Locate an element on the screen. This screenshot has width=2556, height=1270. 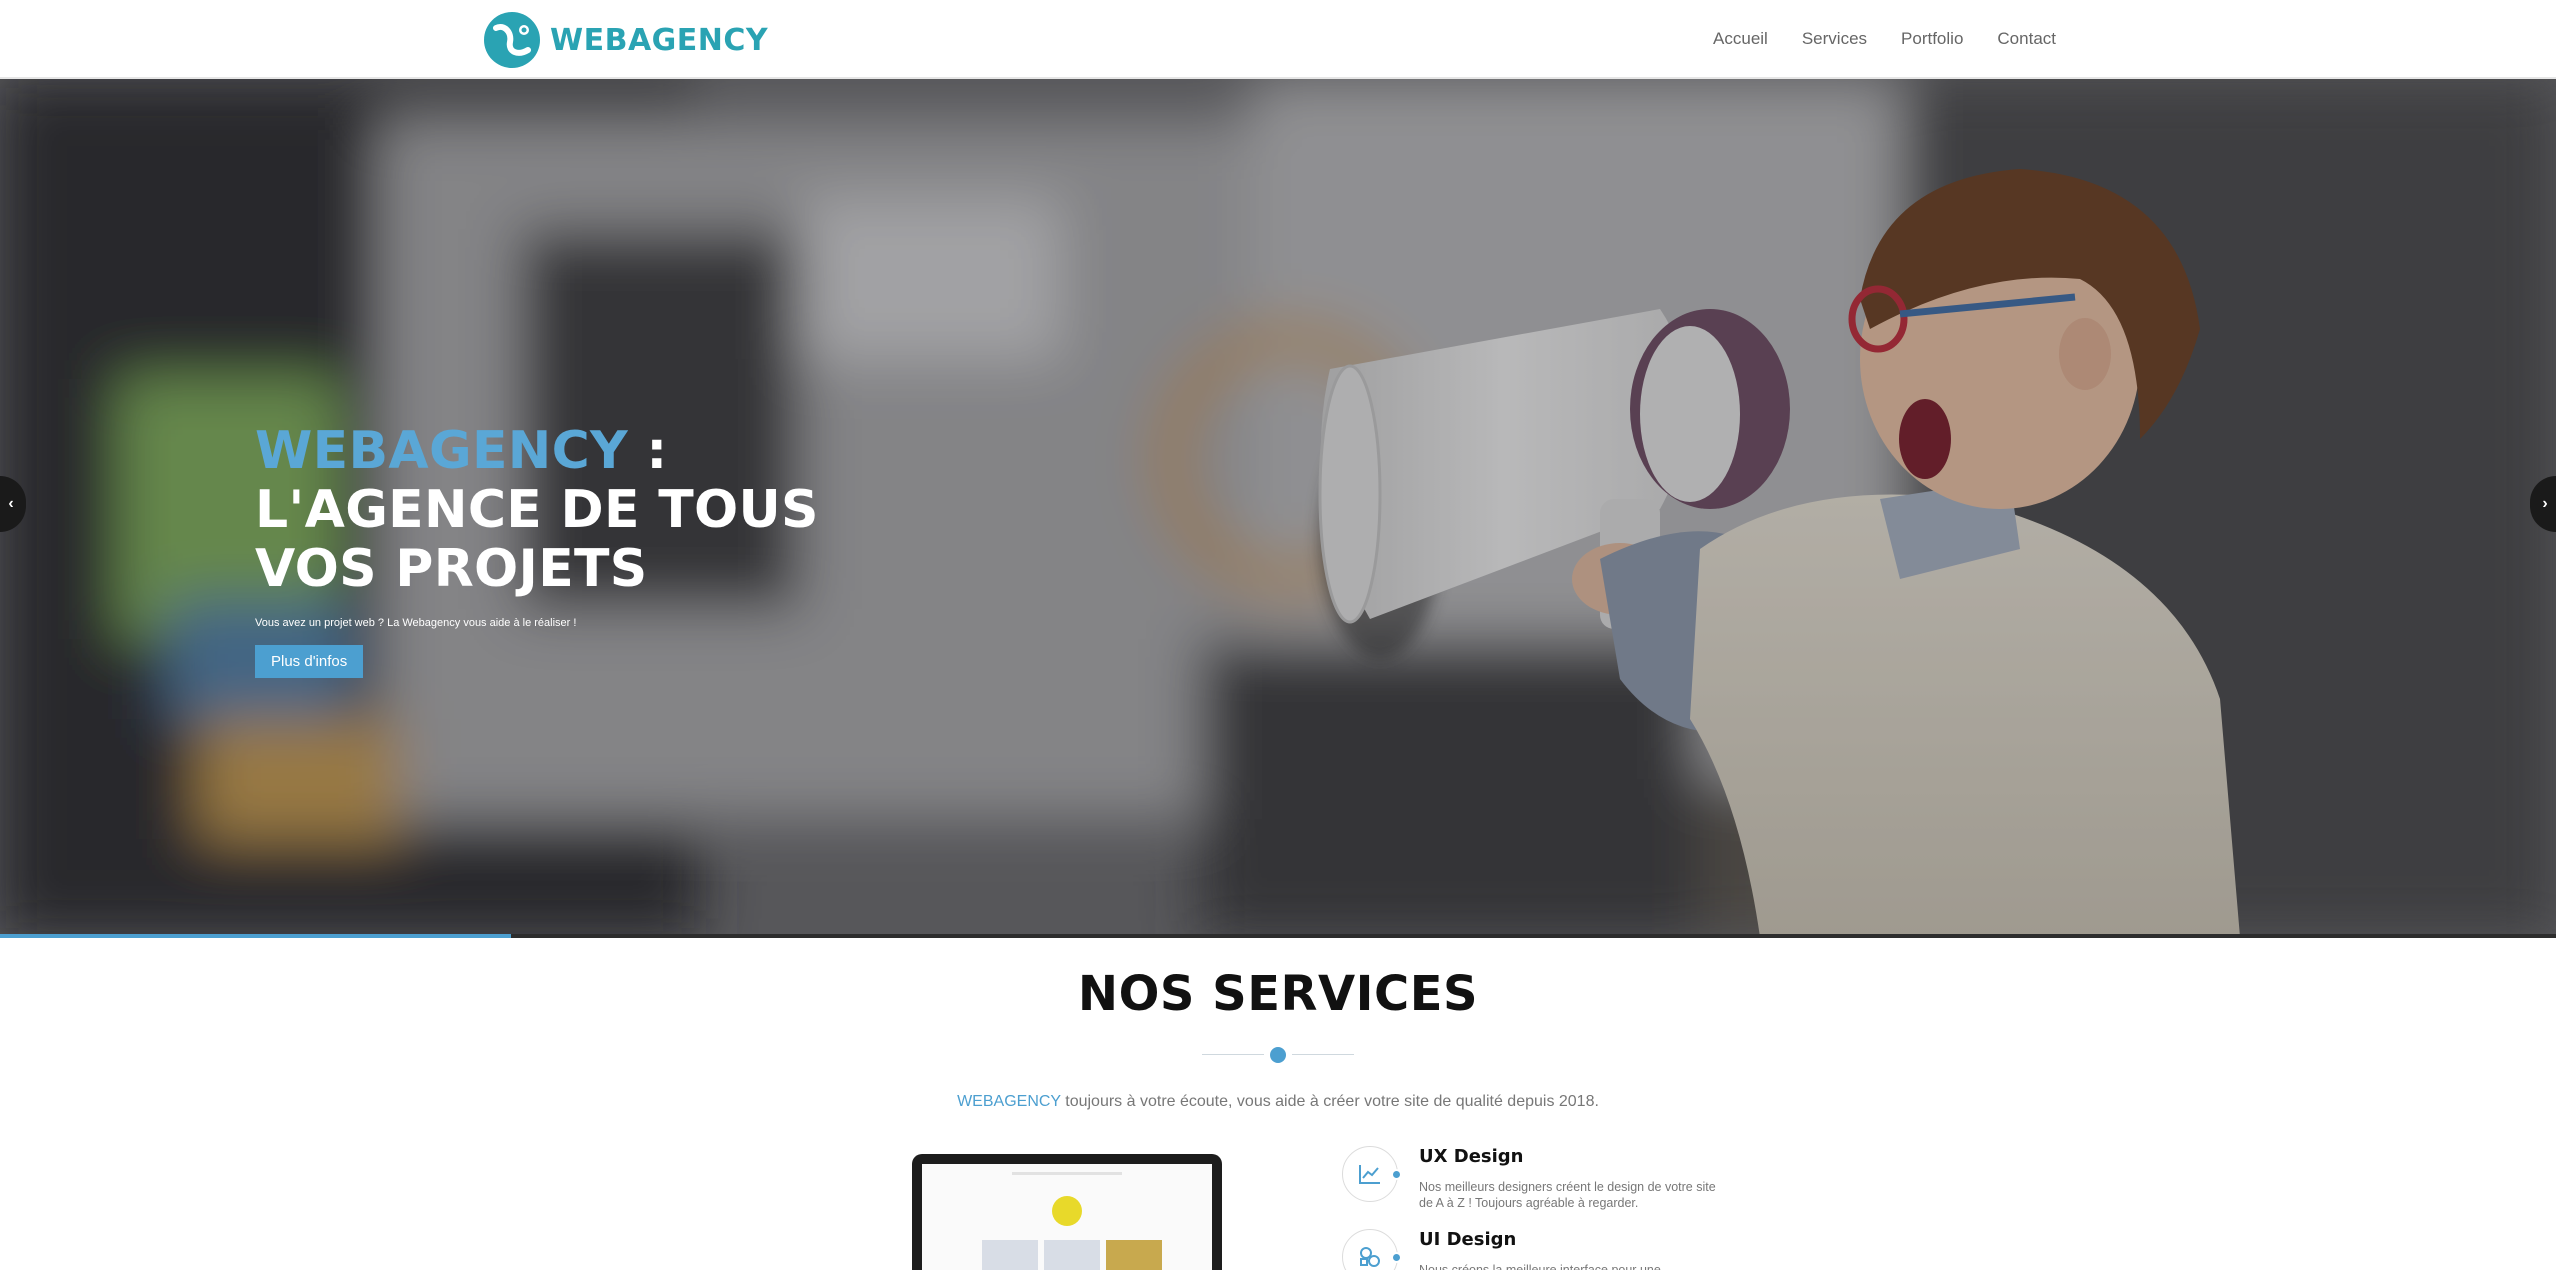
nav-services: Services is located at coordinates (1834, 39).